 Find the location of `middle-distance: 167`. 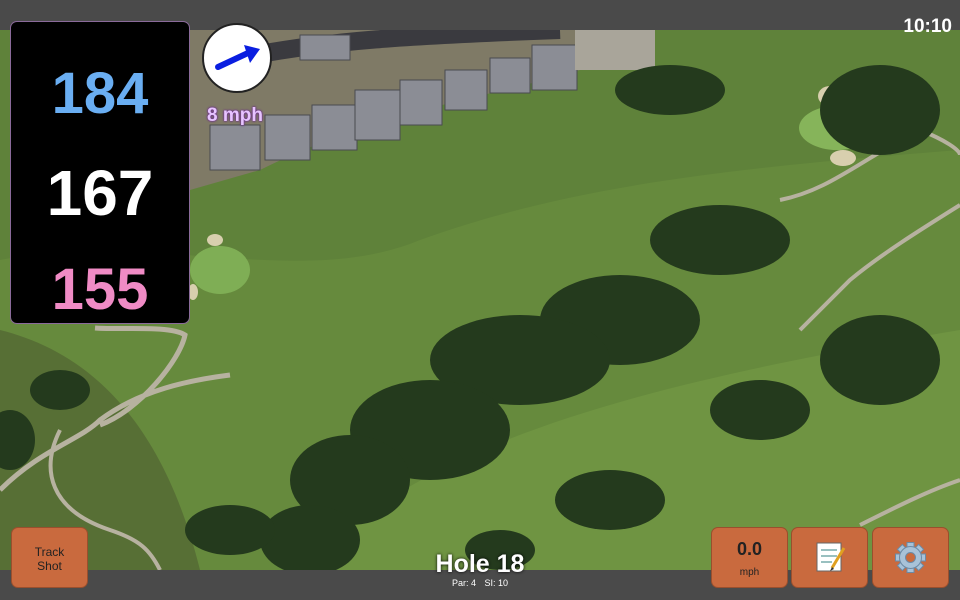

middle-distance: 167 is located at coordinates (100, 193).